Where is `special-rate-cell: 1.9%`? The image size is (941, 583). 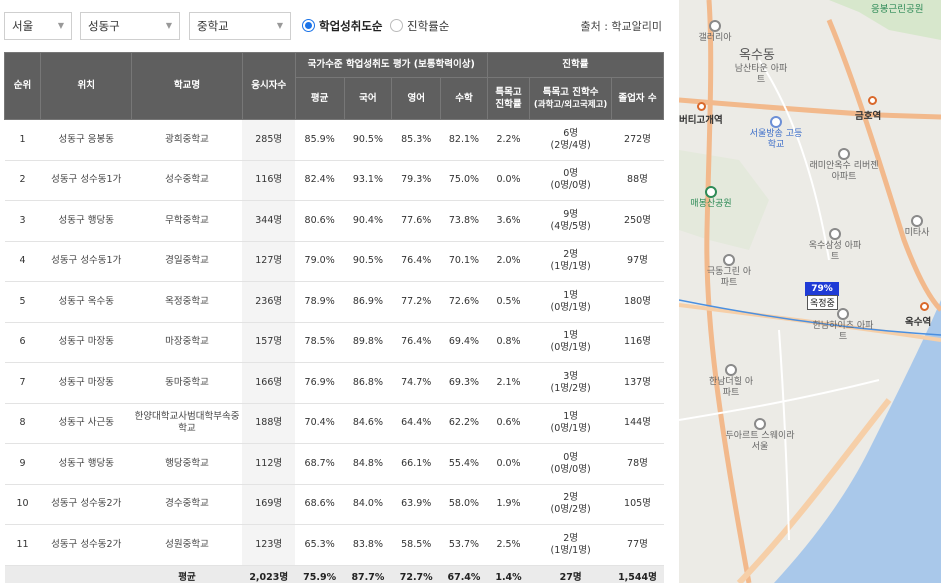 special-rate-cell: 1.9% is located at coordinates (508, 504).